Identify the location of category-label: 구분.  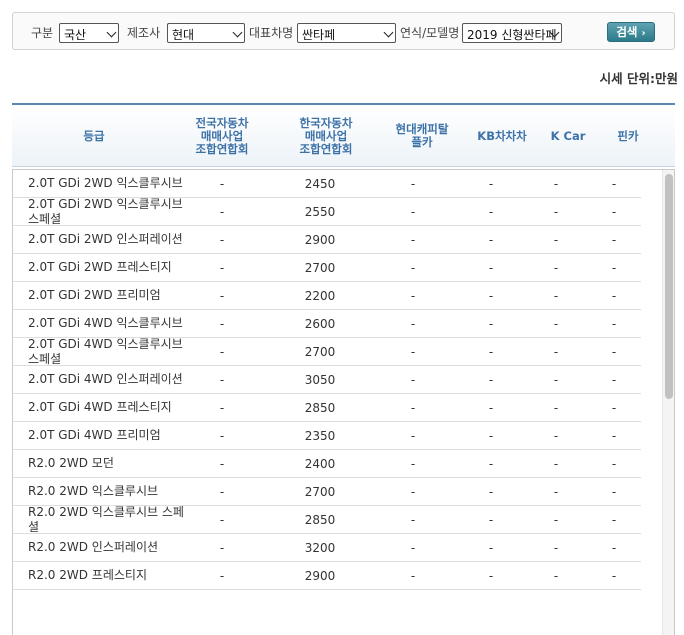
(42, 33).